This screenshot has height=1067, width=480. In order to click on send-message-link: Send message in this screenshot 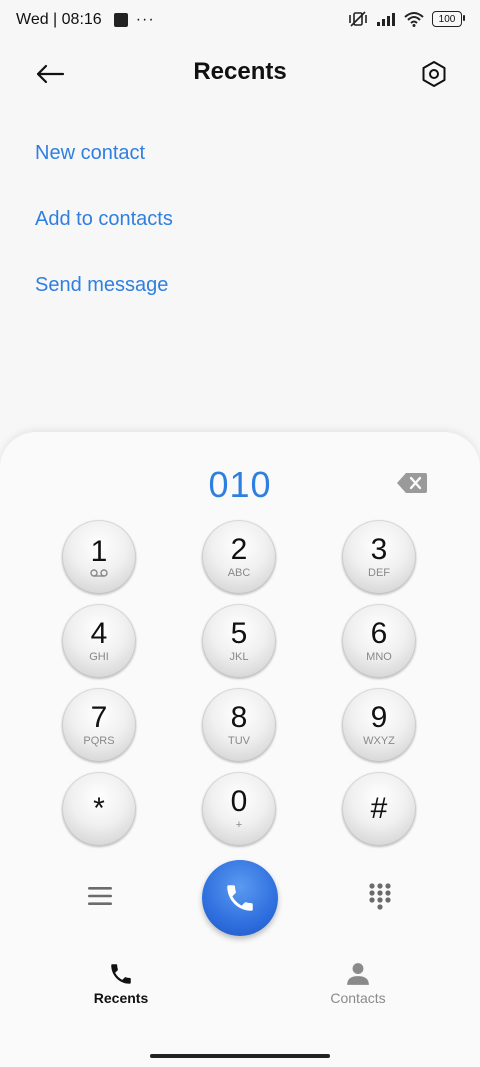, I will do `click(104, 301)`.